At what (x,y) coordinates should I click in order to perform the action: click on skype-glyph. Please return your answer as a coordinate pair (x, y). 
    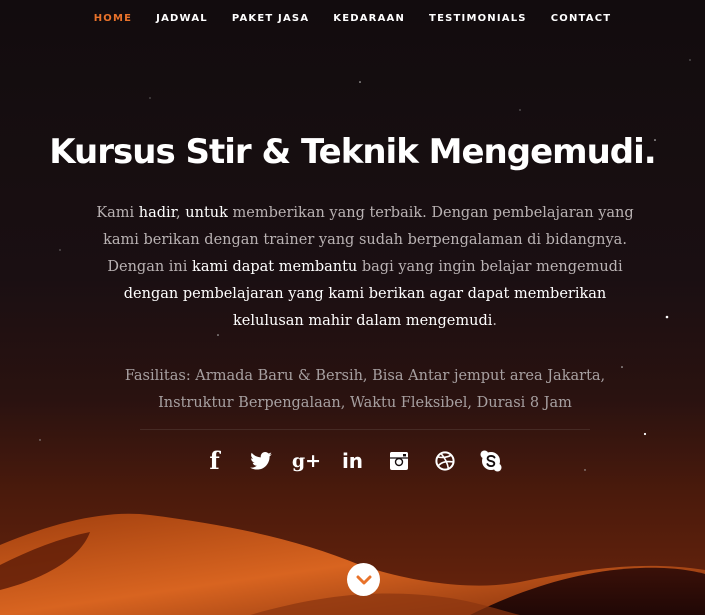
    Looking at the image, I should click on (490, 461).